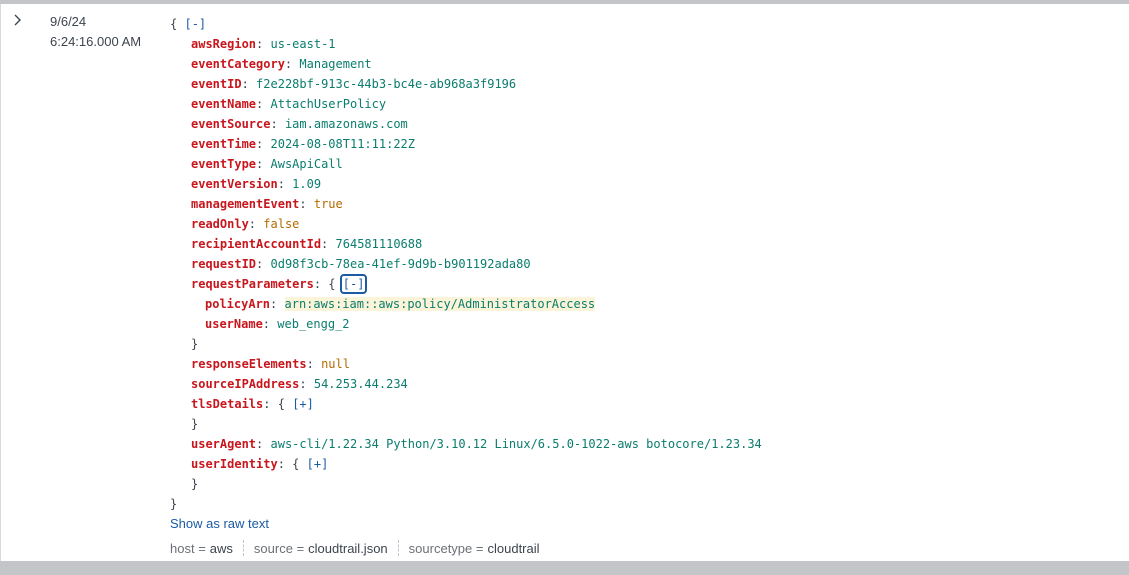 The width and height of the screenshot is (1129, 575). I want to click on field-key: recipientAccountId, so click(256, 244).